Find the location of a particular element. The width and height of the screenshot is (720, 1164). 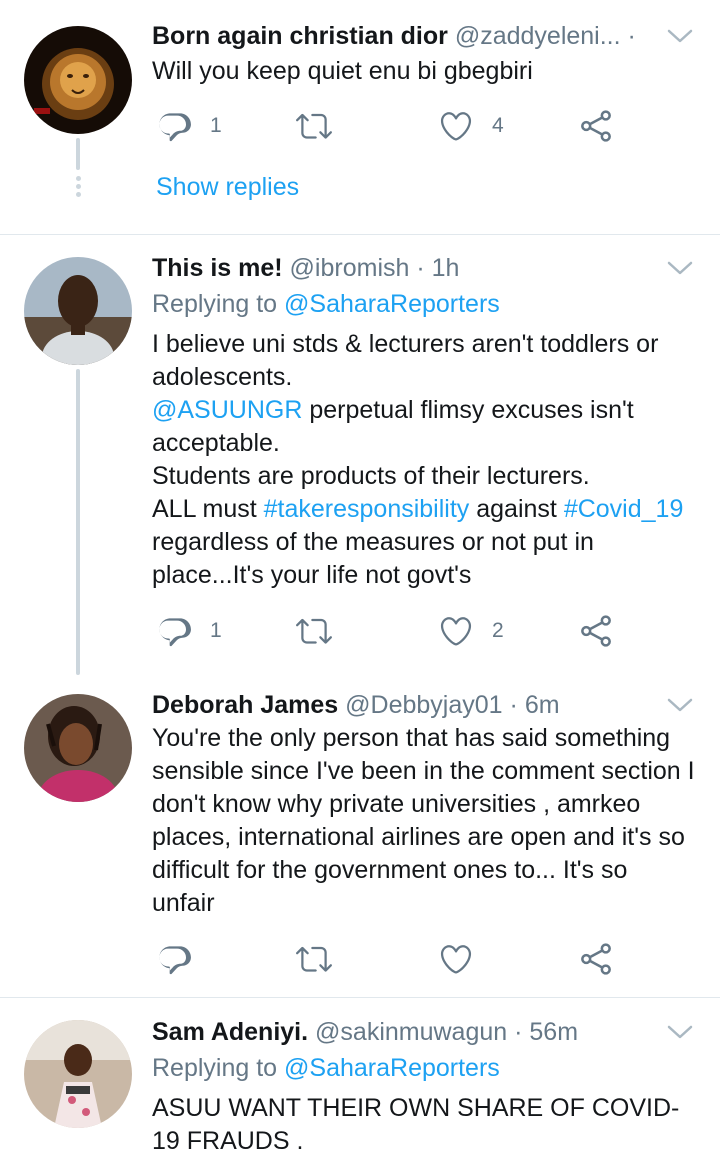

like-count: 4 is located at coordinates (498, 125).